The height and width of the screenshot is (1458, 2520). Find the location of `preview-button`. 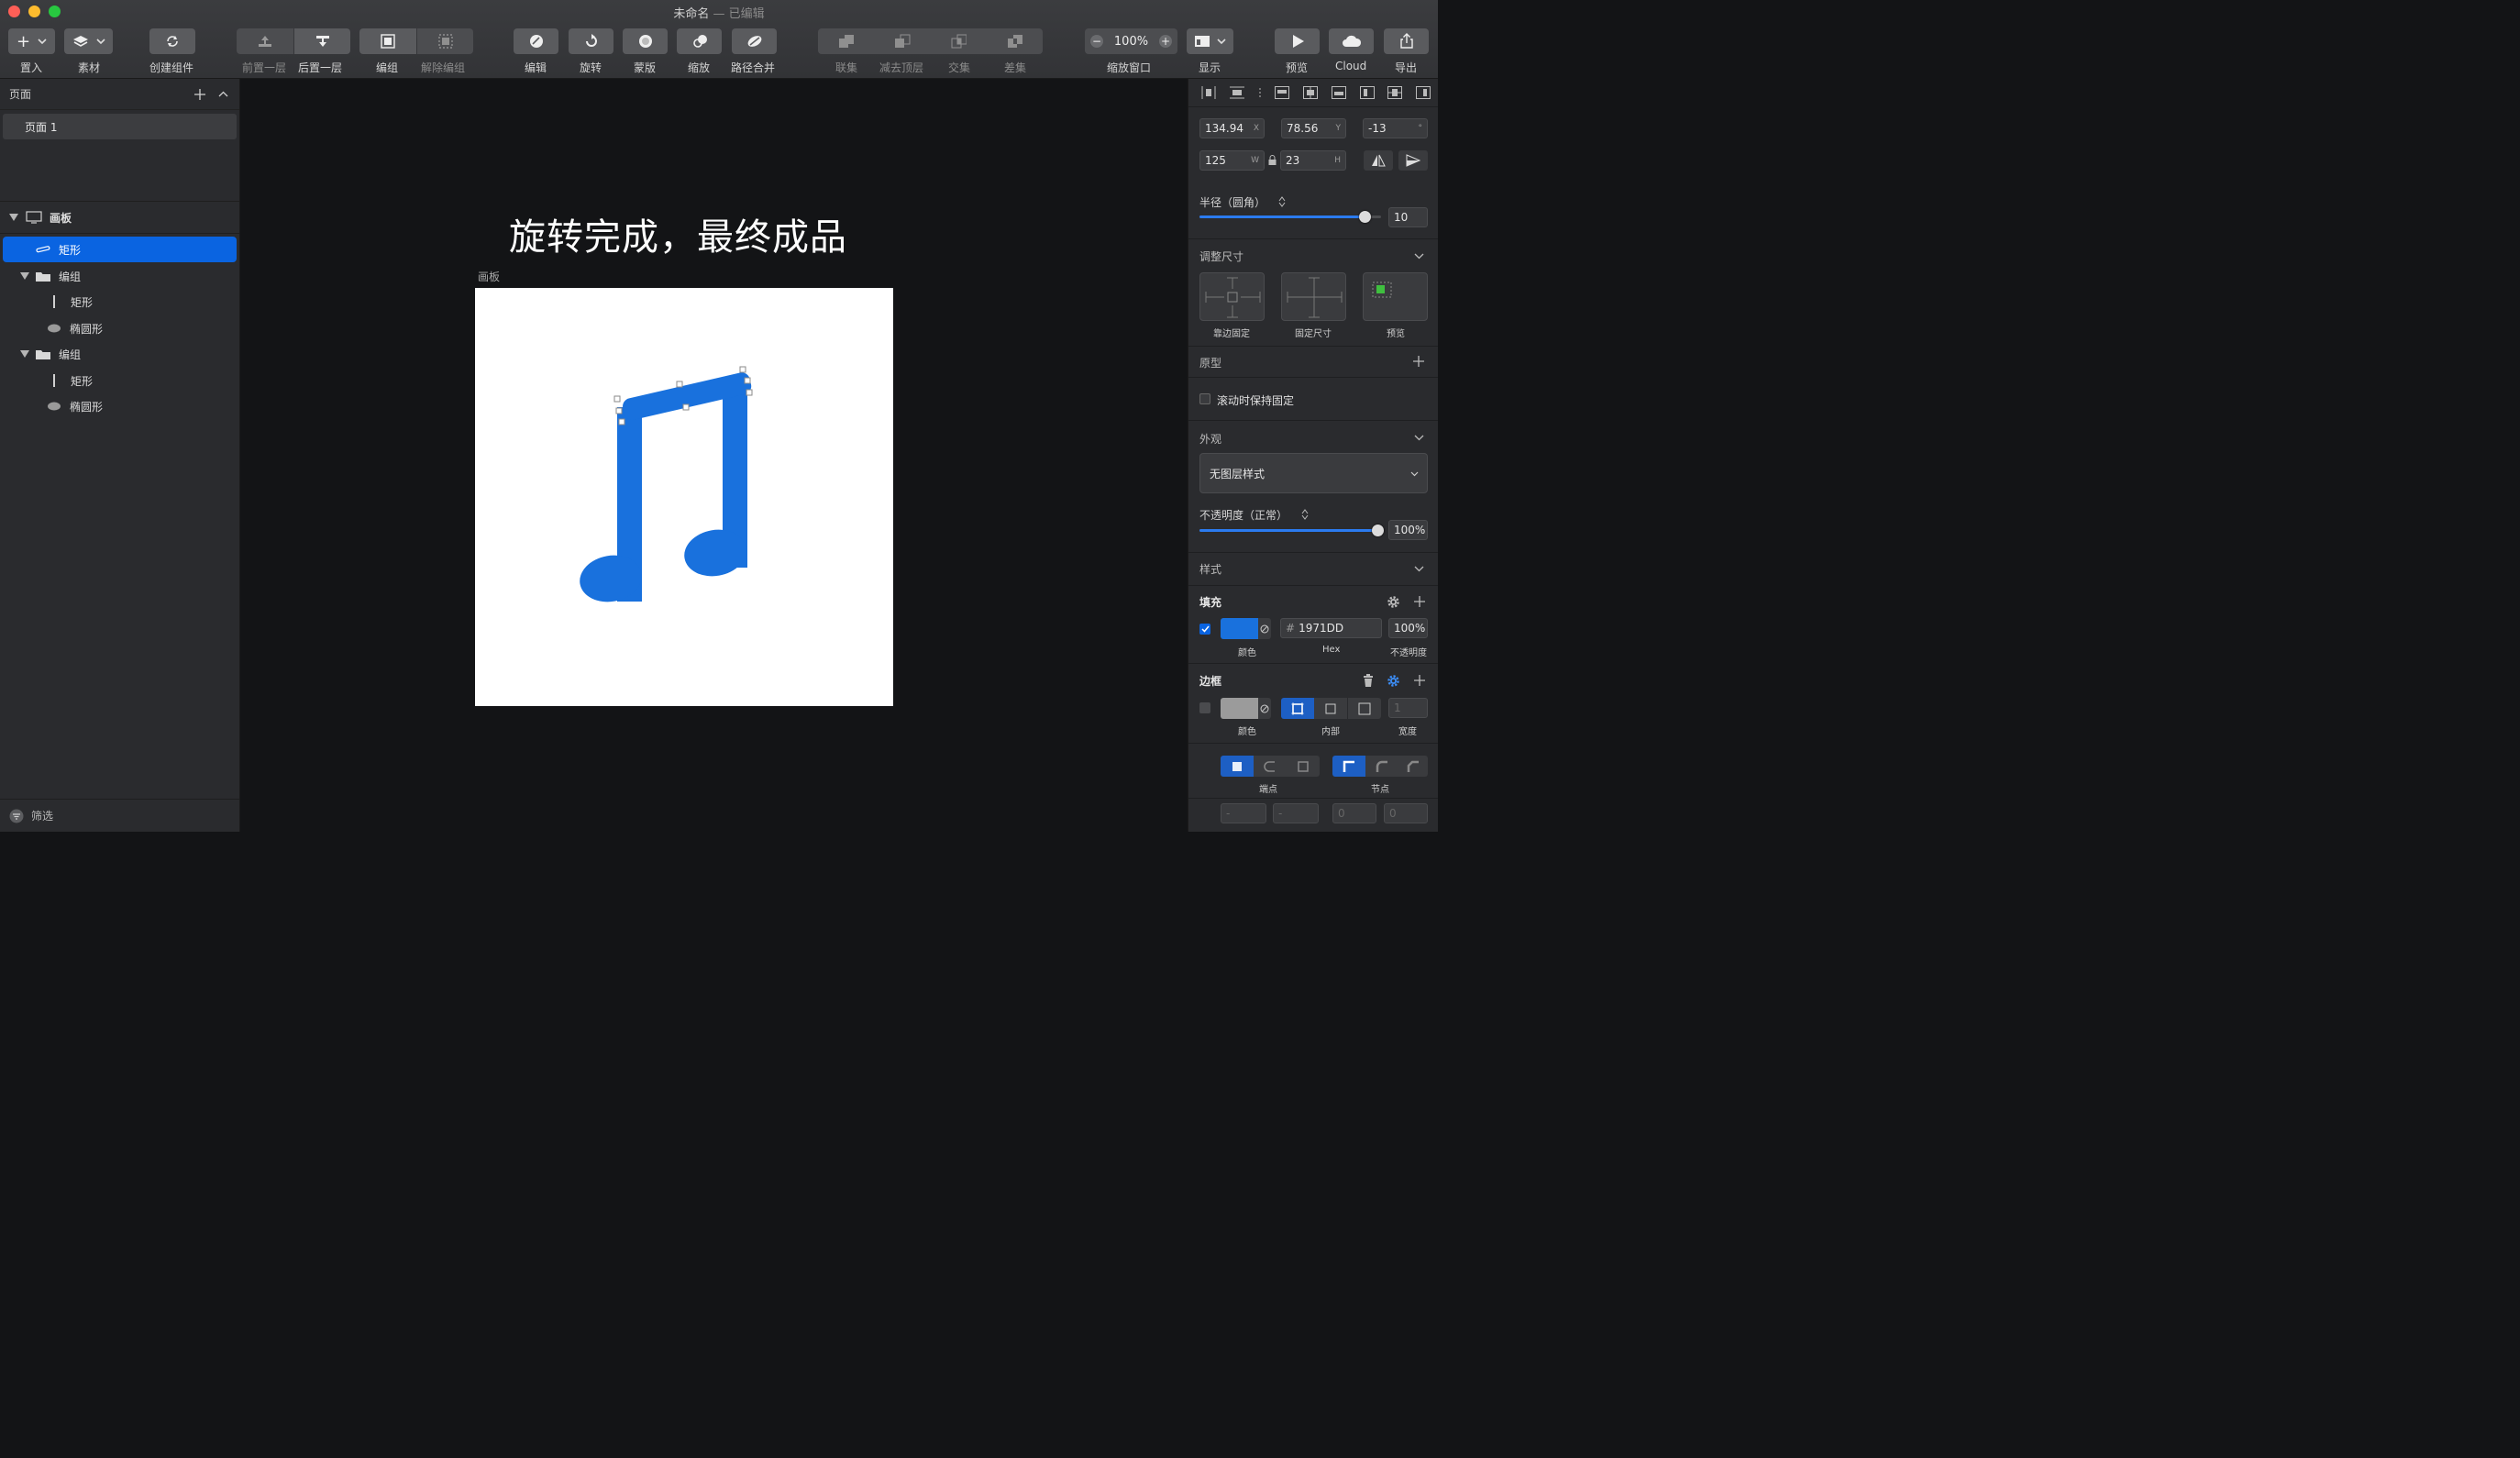

preview-button is located at coordinates (1297, 41).